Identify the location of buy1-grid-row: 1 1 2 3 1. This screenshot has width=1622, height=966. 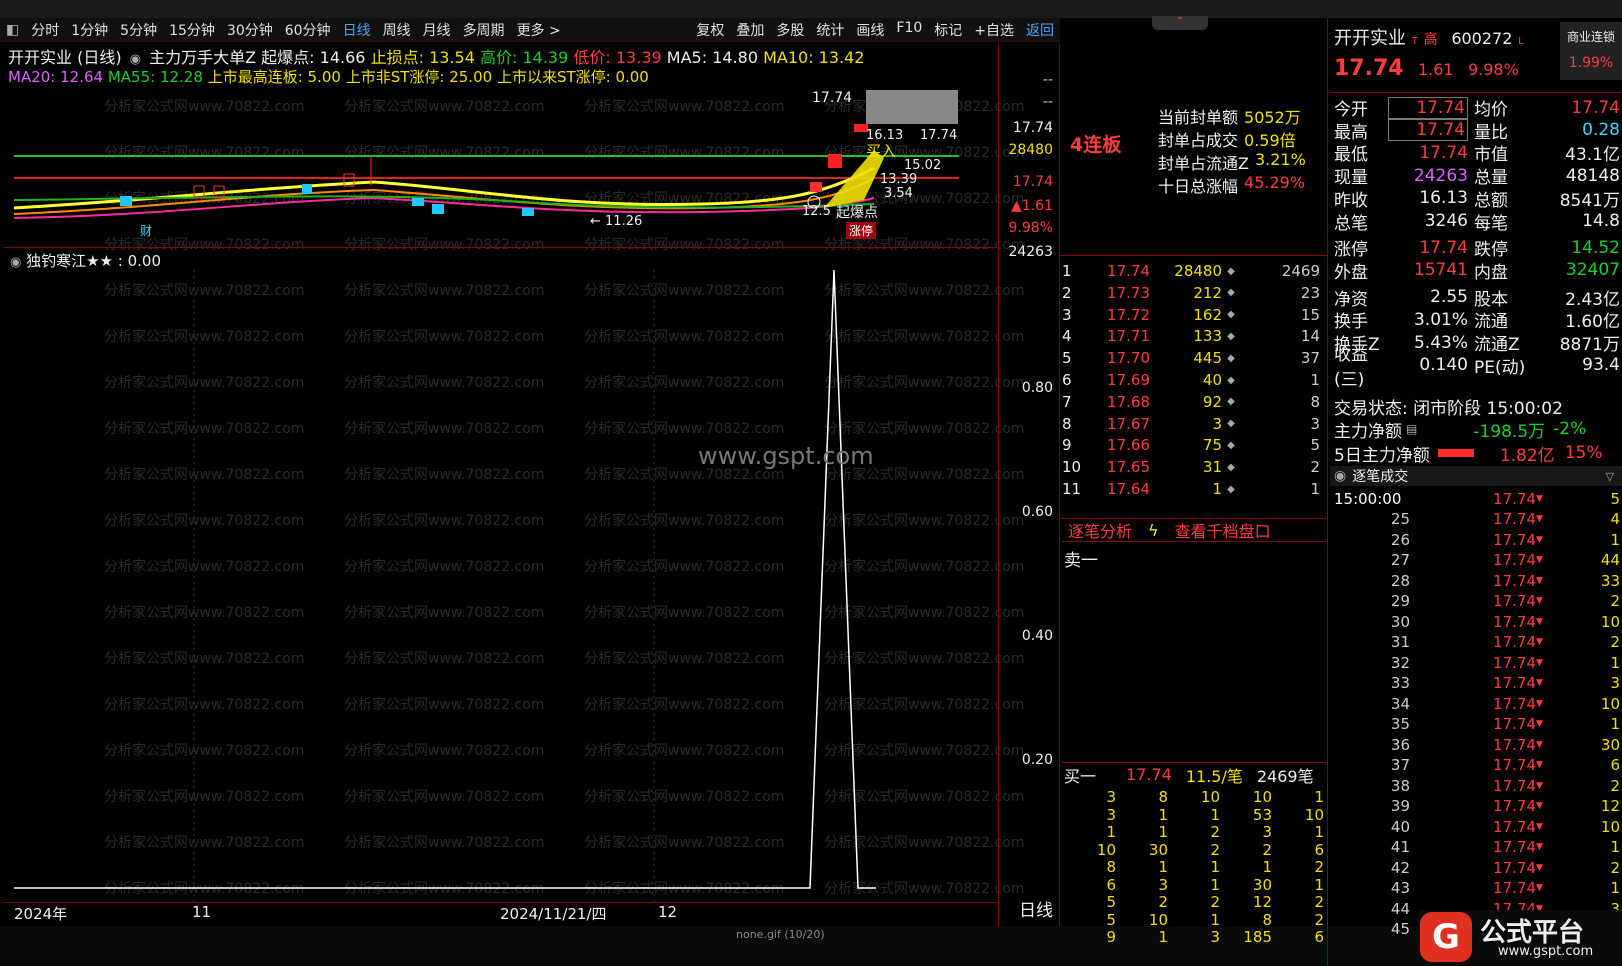
(1196, 832).